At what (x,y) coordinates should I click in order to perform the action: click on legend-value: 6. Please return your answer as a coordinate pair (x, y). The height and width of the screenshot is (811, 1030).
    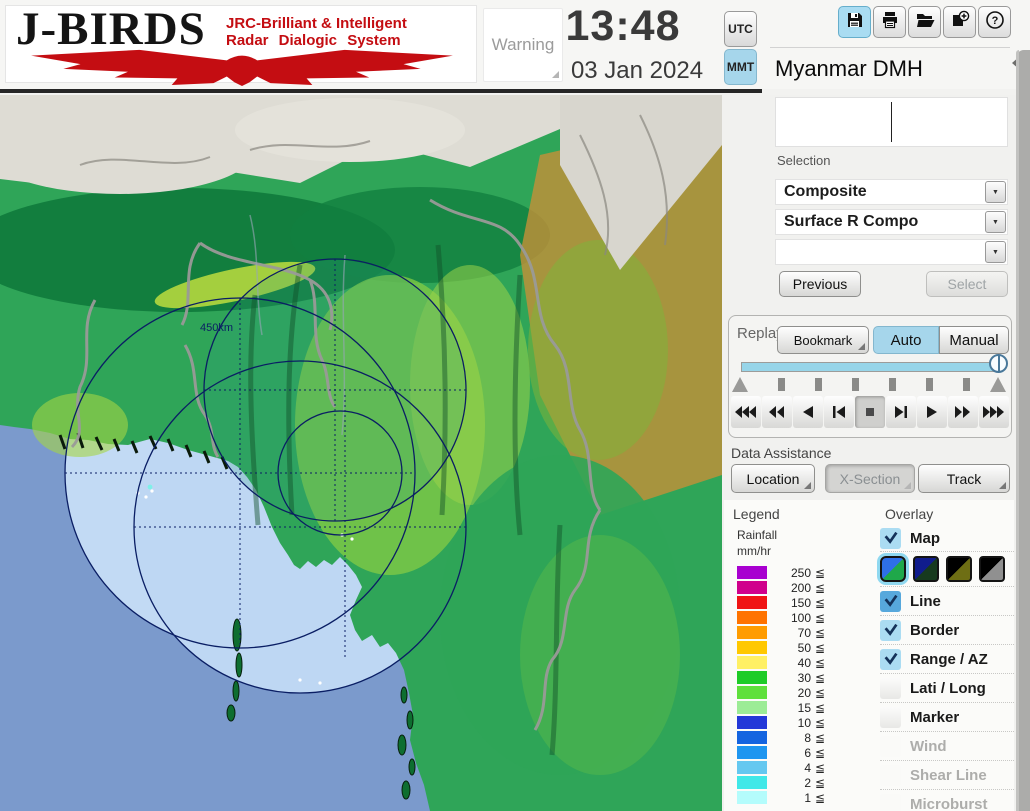
    Looking at the image, I should click on (807, 752).